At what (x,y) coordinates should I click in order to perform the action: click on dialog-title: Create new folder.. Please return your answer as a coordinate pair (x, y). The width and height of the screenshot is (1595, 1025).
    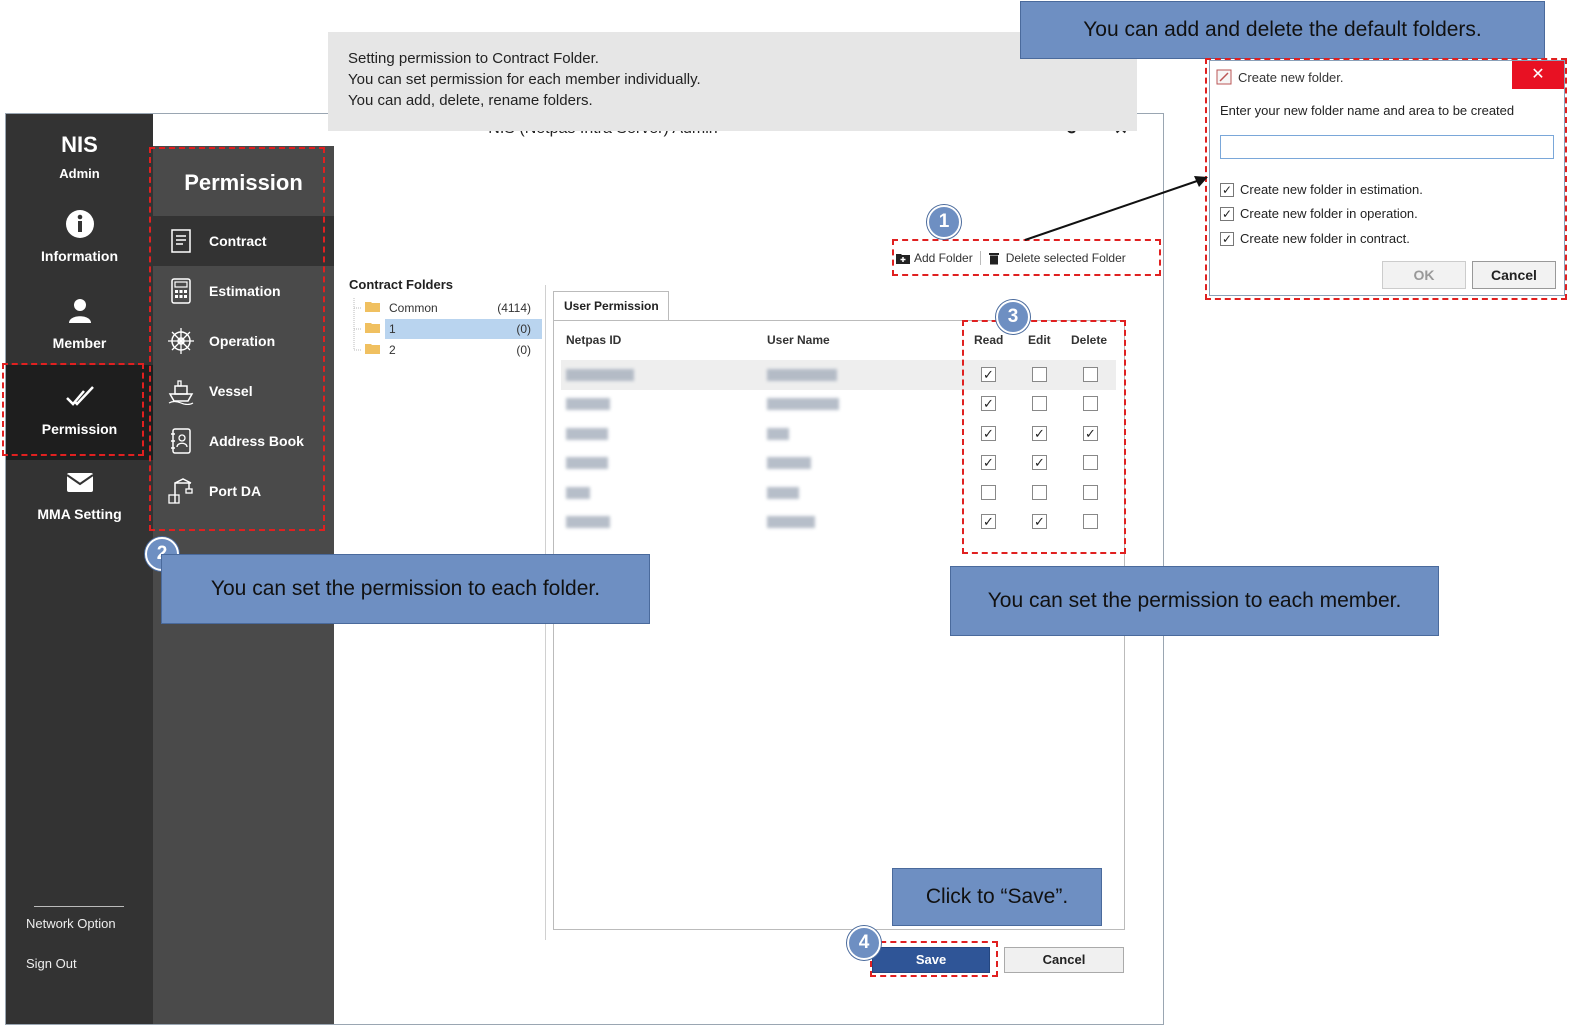
    Looking at the image, I should click on (1291, 77).